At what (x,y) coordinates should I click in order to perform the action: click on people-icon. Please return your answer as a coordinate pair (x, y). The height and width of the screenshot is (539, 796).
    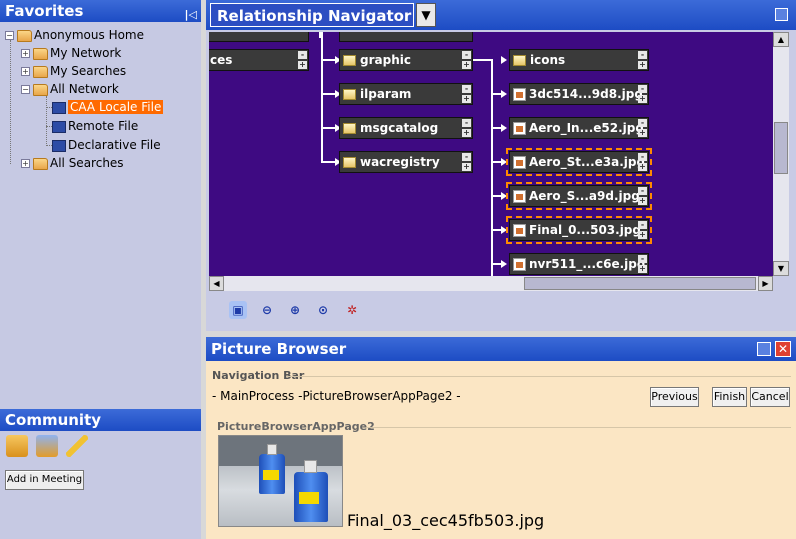
    Looking at the image, I should click on (17, 446).